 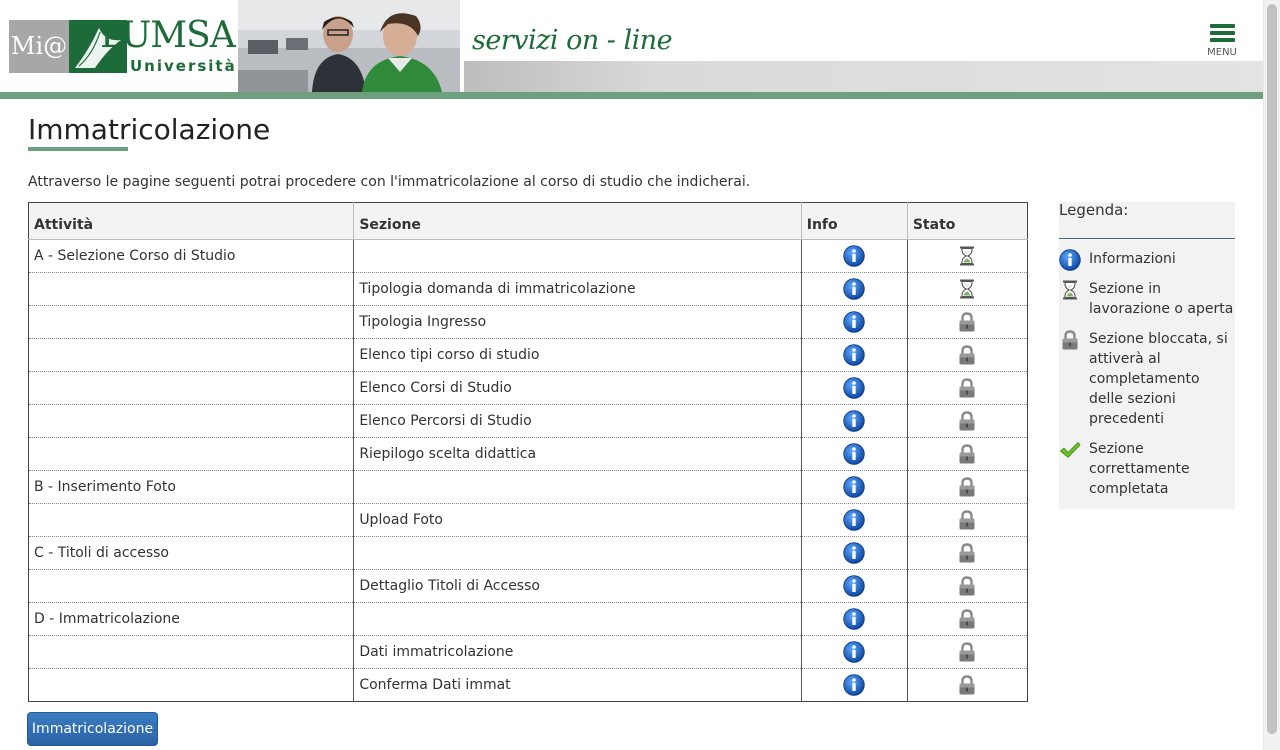 What do you see at coordinates (1094, 210) in the screenshot?
I see `legend-title-text: Legenda:` at bounding box center [1094, 210].